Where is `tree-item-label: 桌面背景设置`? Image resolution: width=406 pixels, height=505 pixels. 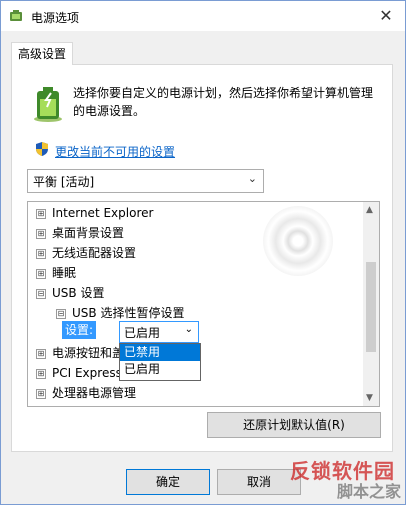
tree-item-label: 桌面背景设置 is located at coordinates (88, 233).